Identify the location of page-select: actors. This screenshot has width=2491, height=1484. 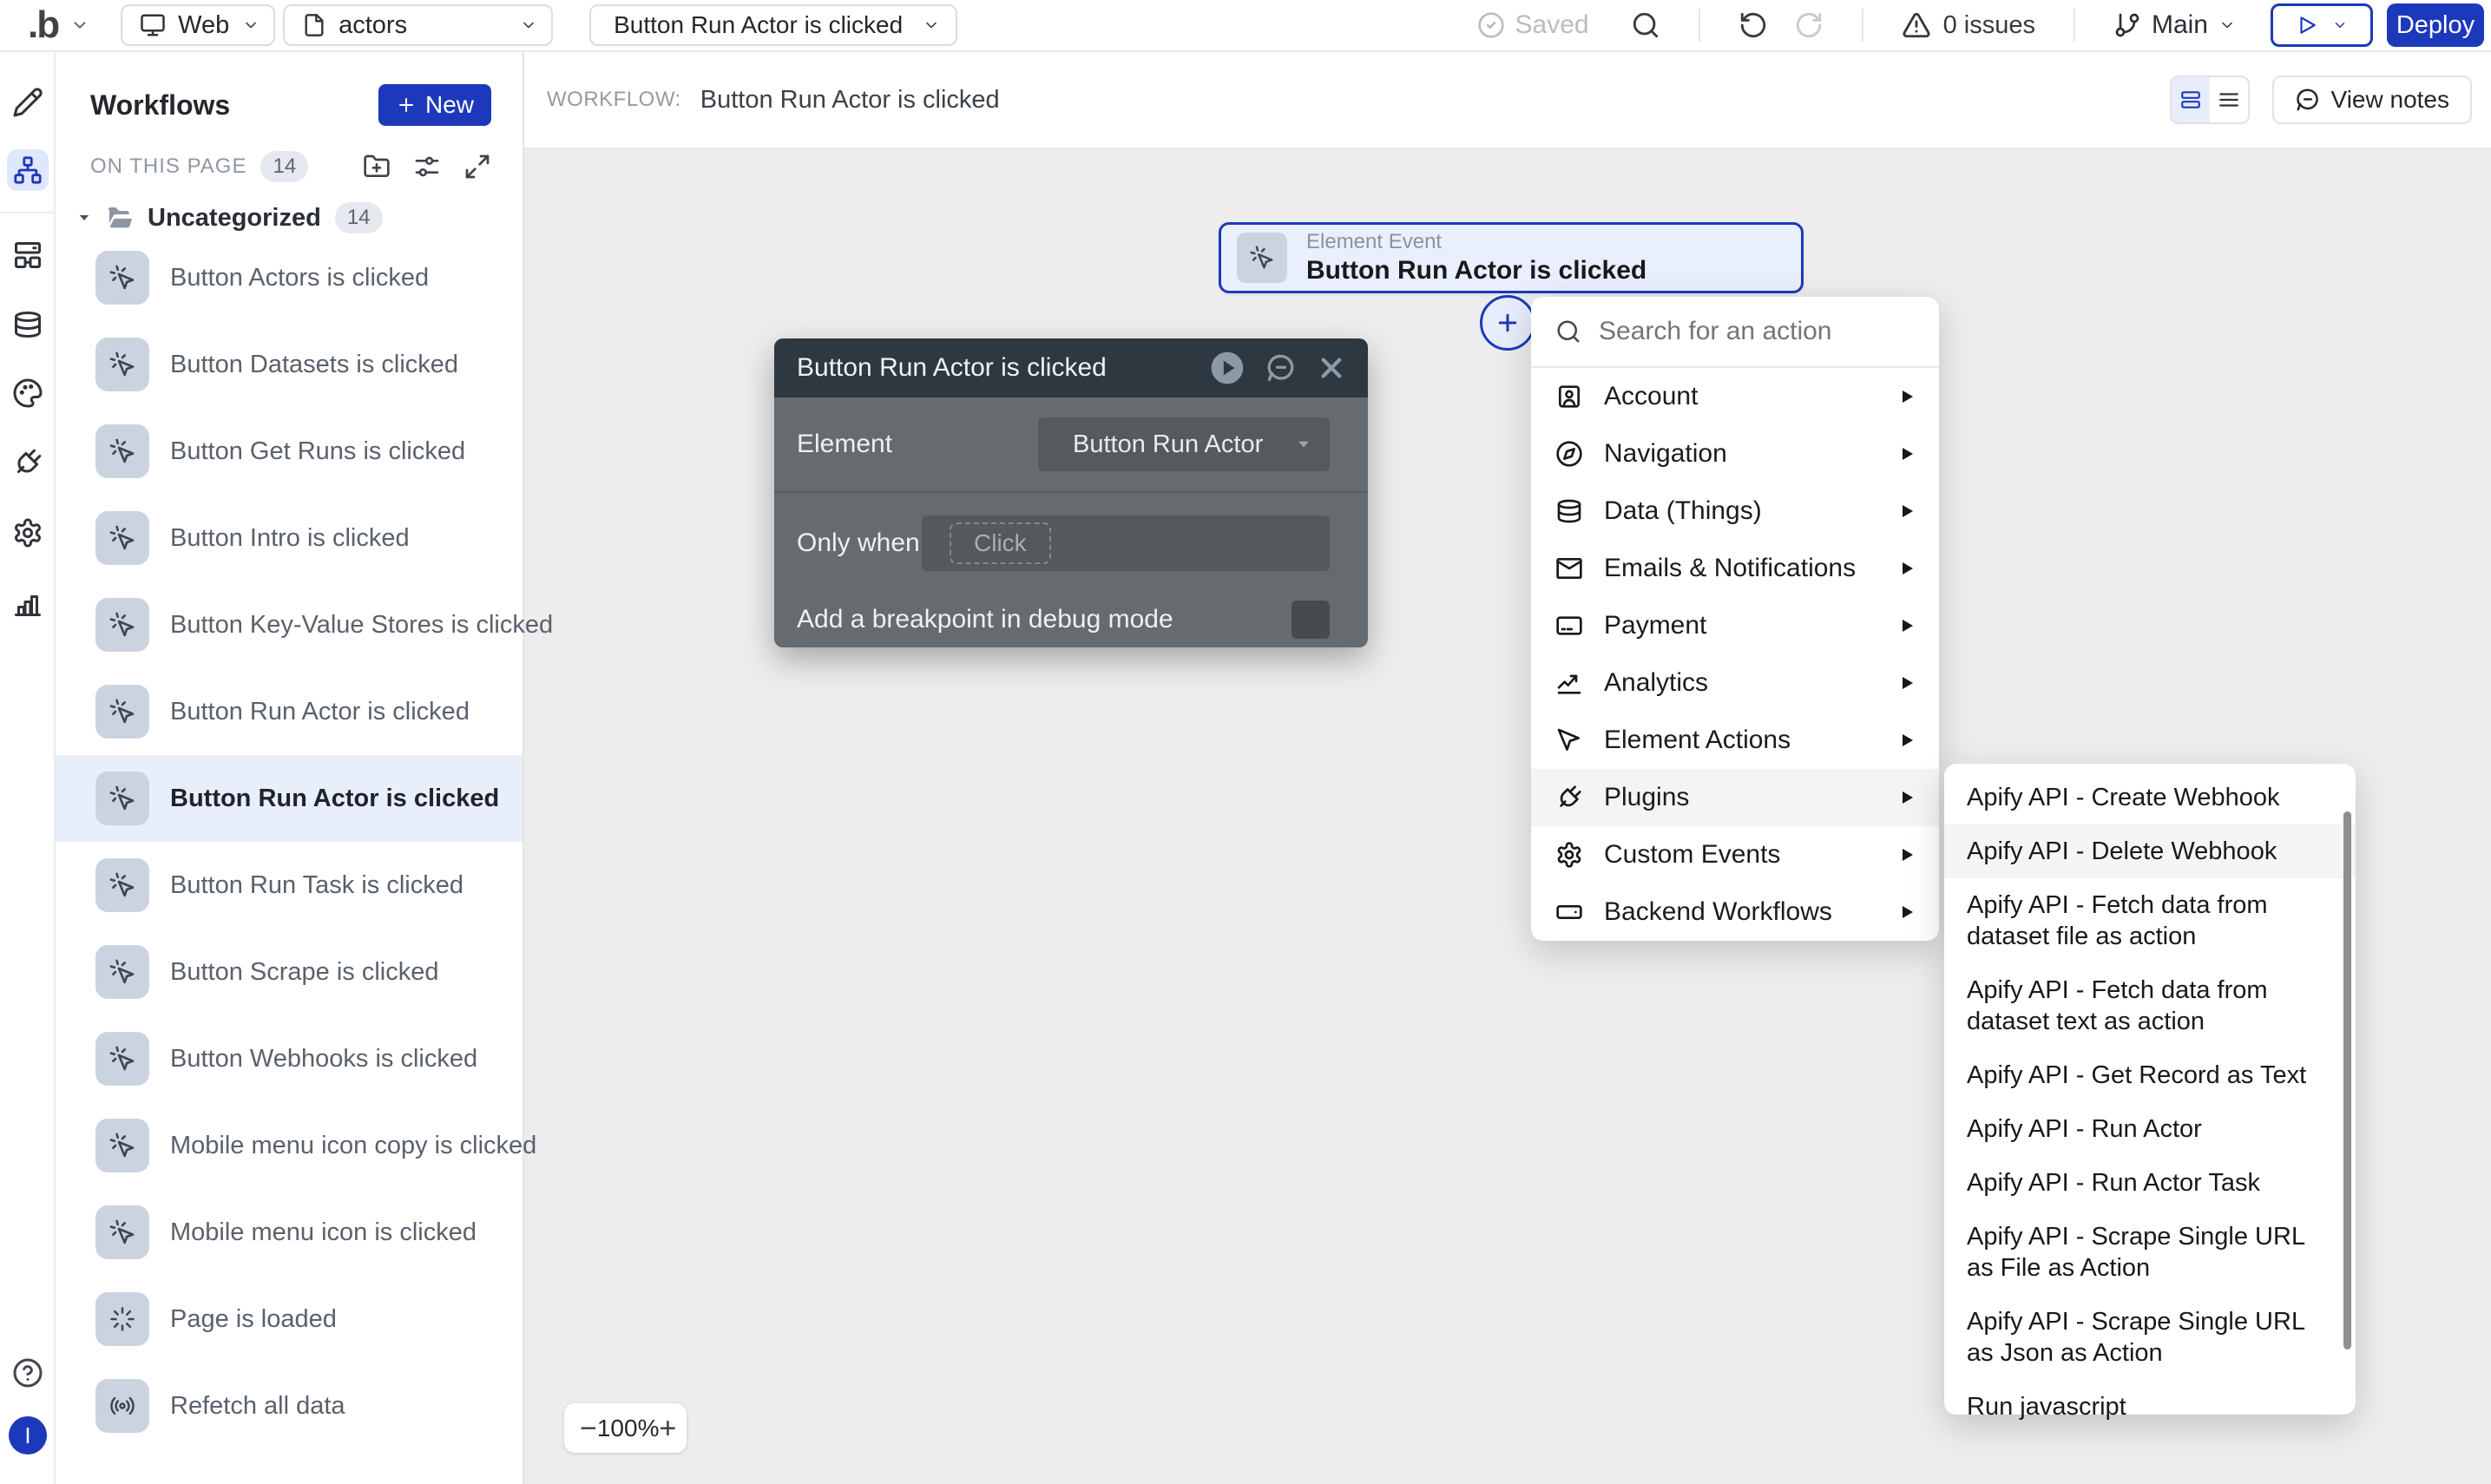
(418, 25).